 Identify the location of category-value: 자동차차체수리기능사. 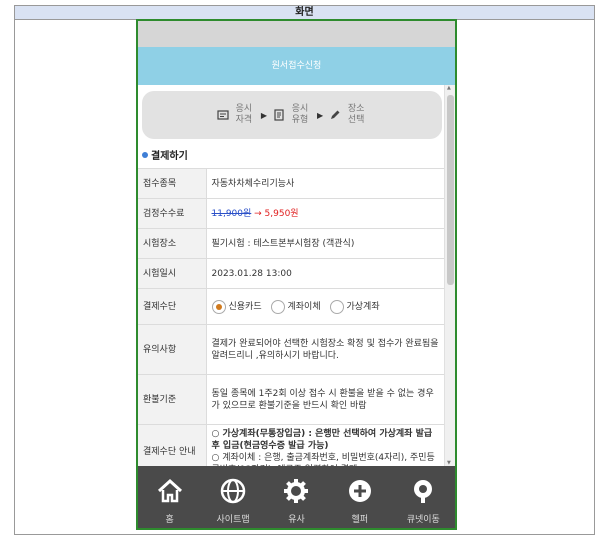
(326, 183).